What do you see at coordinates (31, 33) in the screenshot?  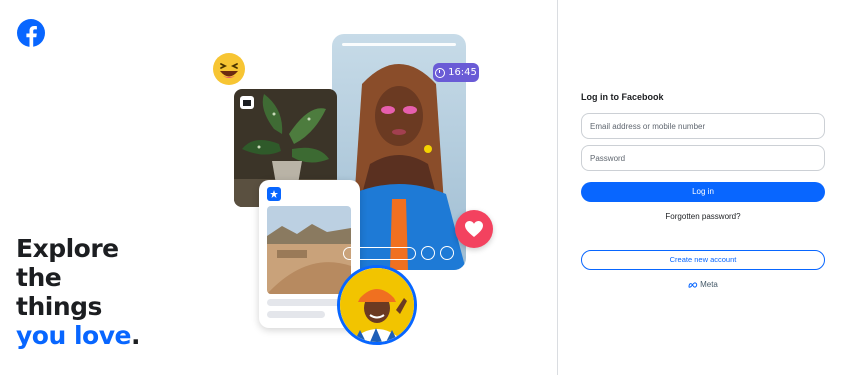 I see `facebook-logo-icon` at bounding box center [31, 33].